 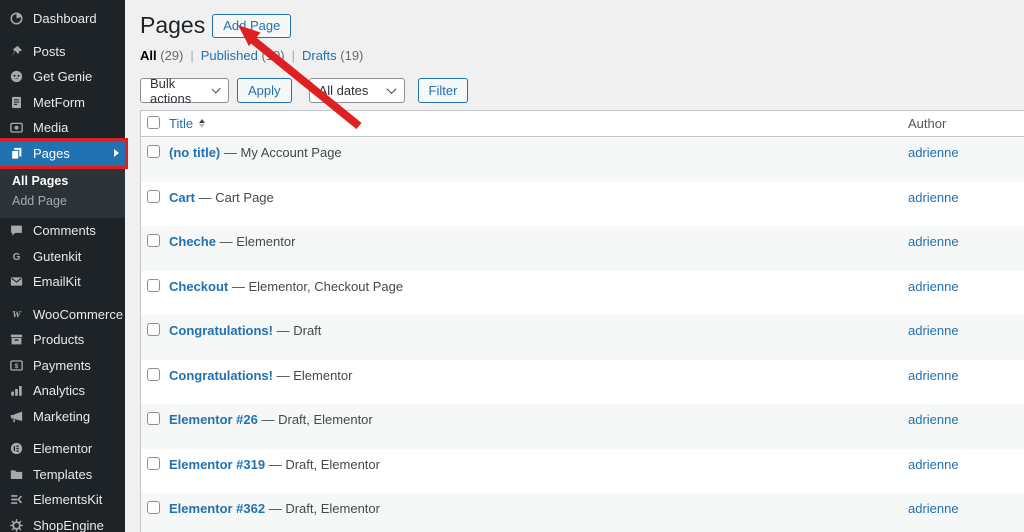 I want to click on view-all: All (29), so click(x=161, y=55).